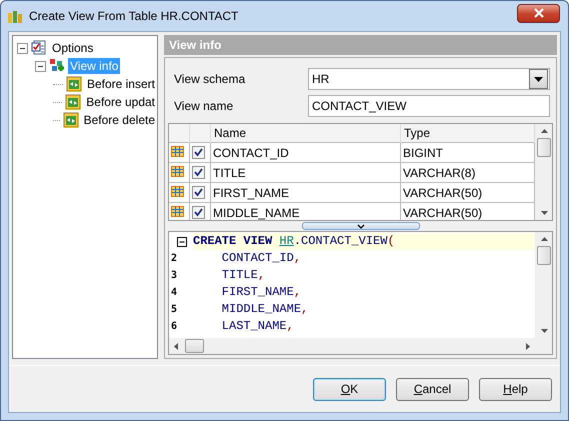  What do you see at coordinates (243, 275) in the screenshot?
I see `code-line: TITLE,` at bounding box center [243, 275].